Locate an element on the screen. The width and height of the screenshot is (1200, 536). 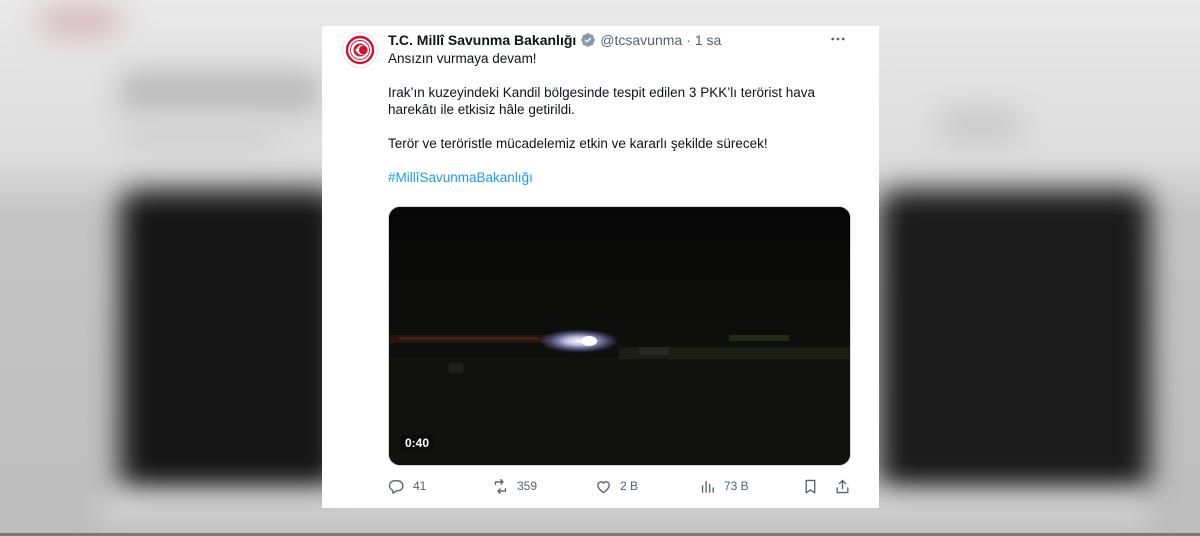
reply-icon is located at coordinates (396, 486).